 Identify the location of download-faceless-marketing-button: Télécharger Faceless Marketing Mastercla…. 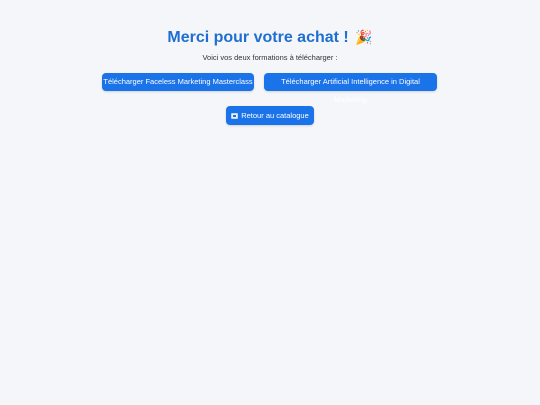
(178, 82).